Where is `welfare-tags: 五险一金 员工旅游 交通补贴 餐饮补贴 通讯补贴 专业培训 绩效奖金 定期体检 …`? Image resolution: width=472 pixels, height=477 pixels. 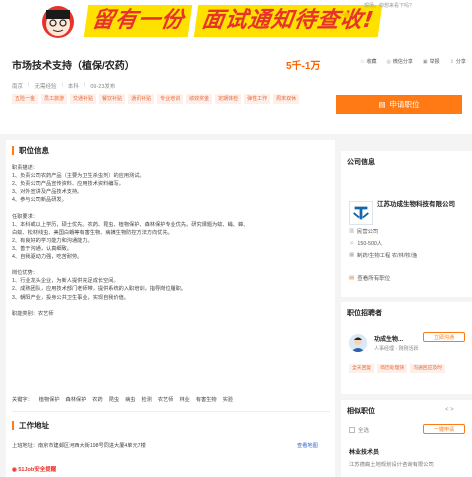 welfare-tags: 五险一金 员工旅游 交通补贴 餐饮补贴 通讯补贴 专业培训 绩效奖金 定期体检 … is located at coordinates (167, 99).